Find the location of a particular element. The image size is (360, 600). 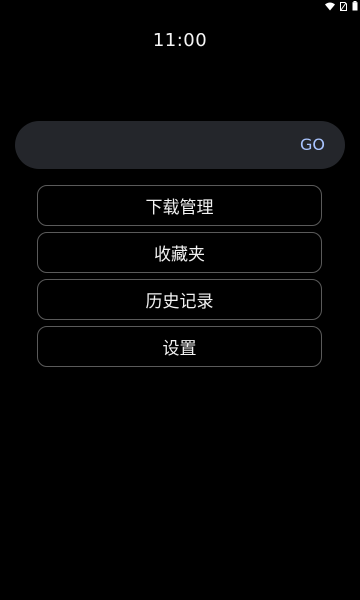

status-bar is located at coordinates (180, 7).